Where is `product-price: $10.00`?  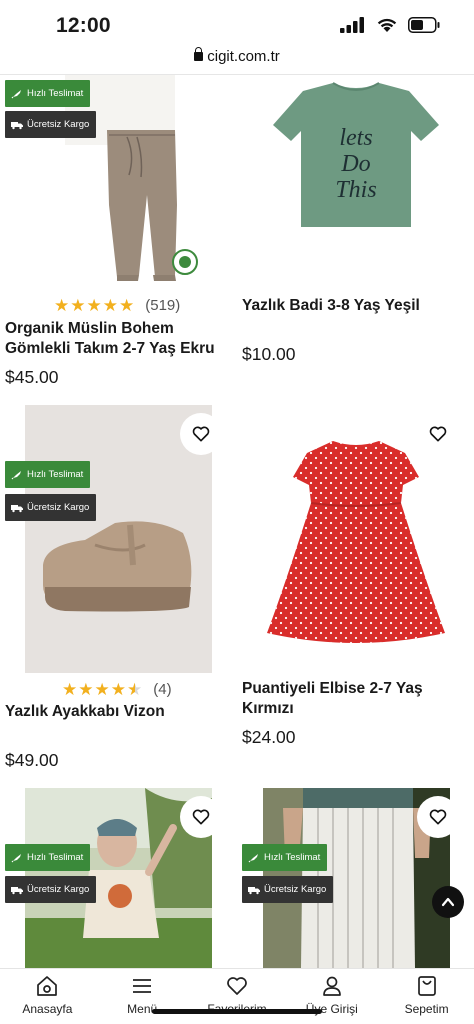
product-price: $10.00 is located at coordinates (269, 354).